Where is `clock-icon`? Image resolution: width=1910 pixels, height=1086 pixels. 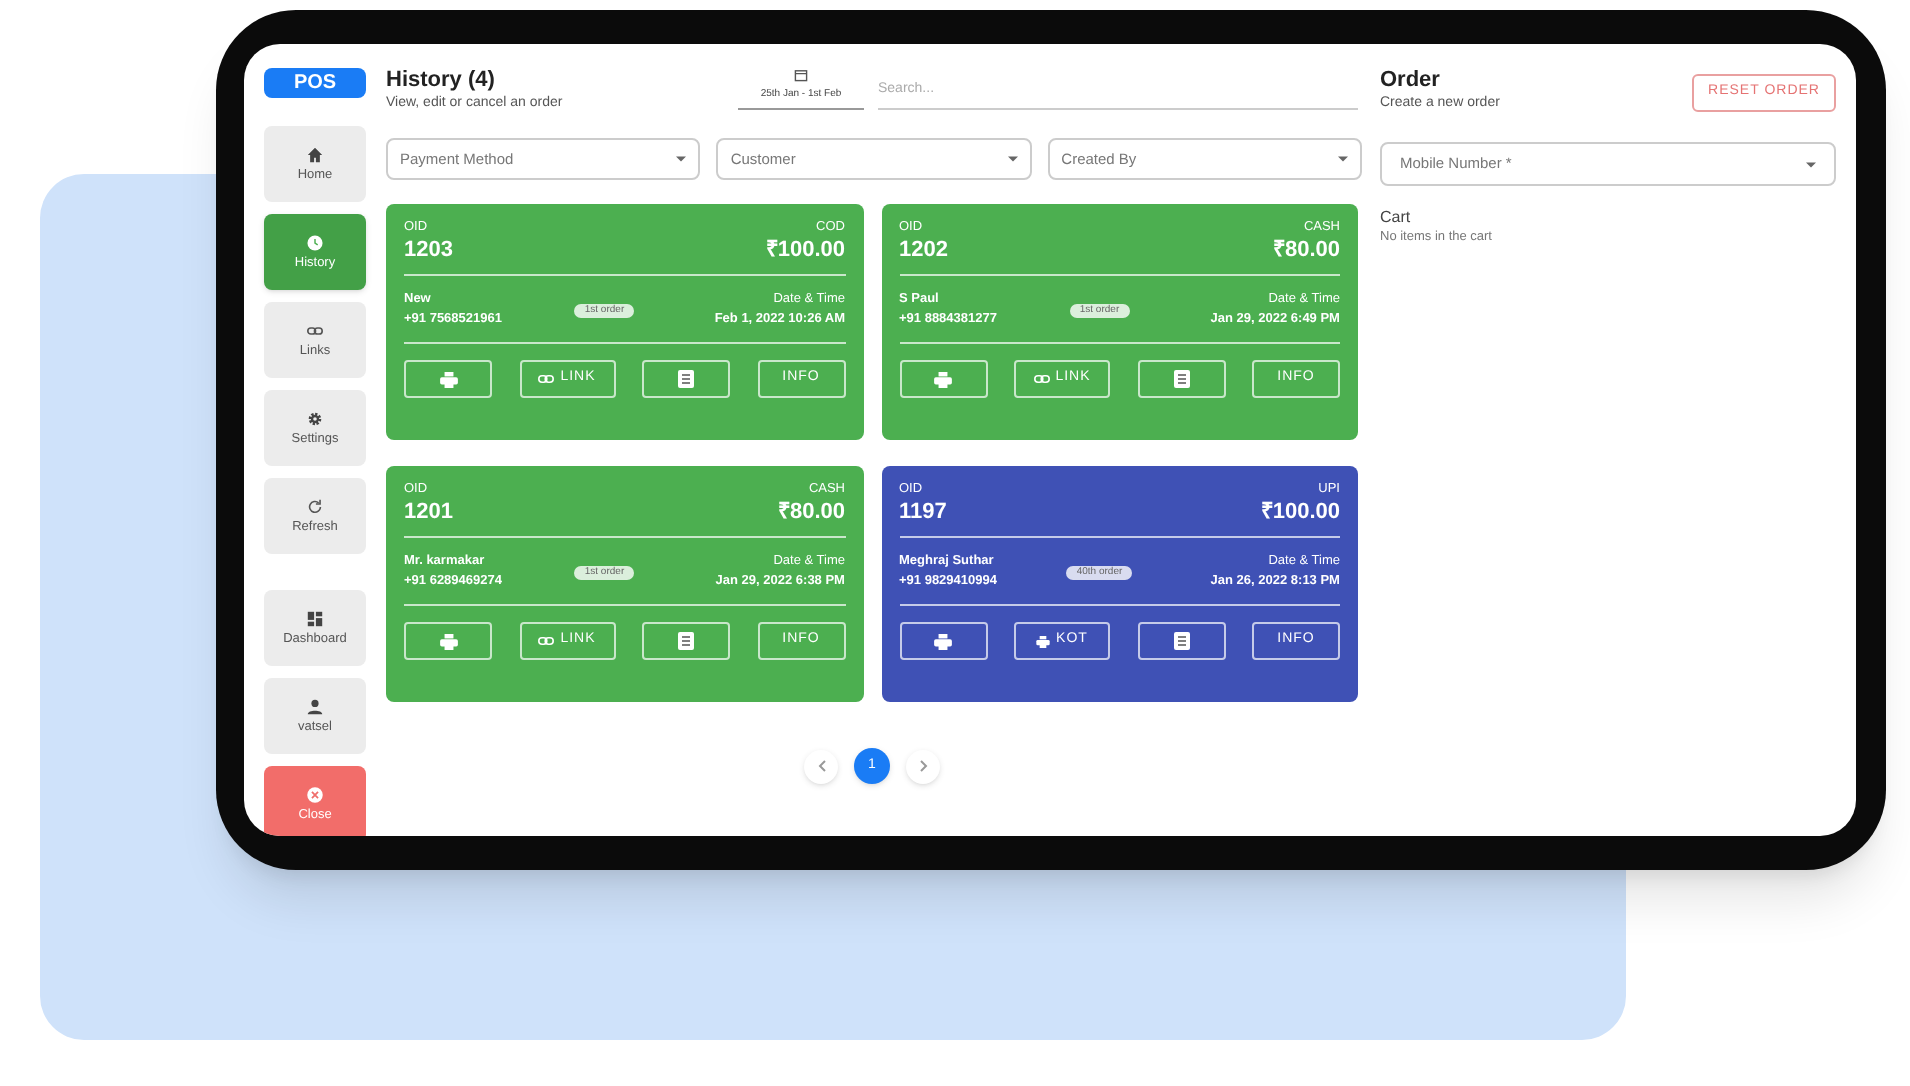 clock-icon is located at coordinates (315, 242).